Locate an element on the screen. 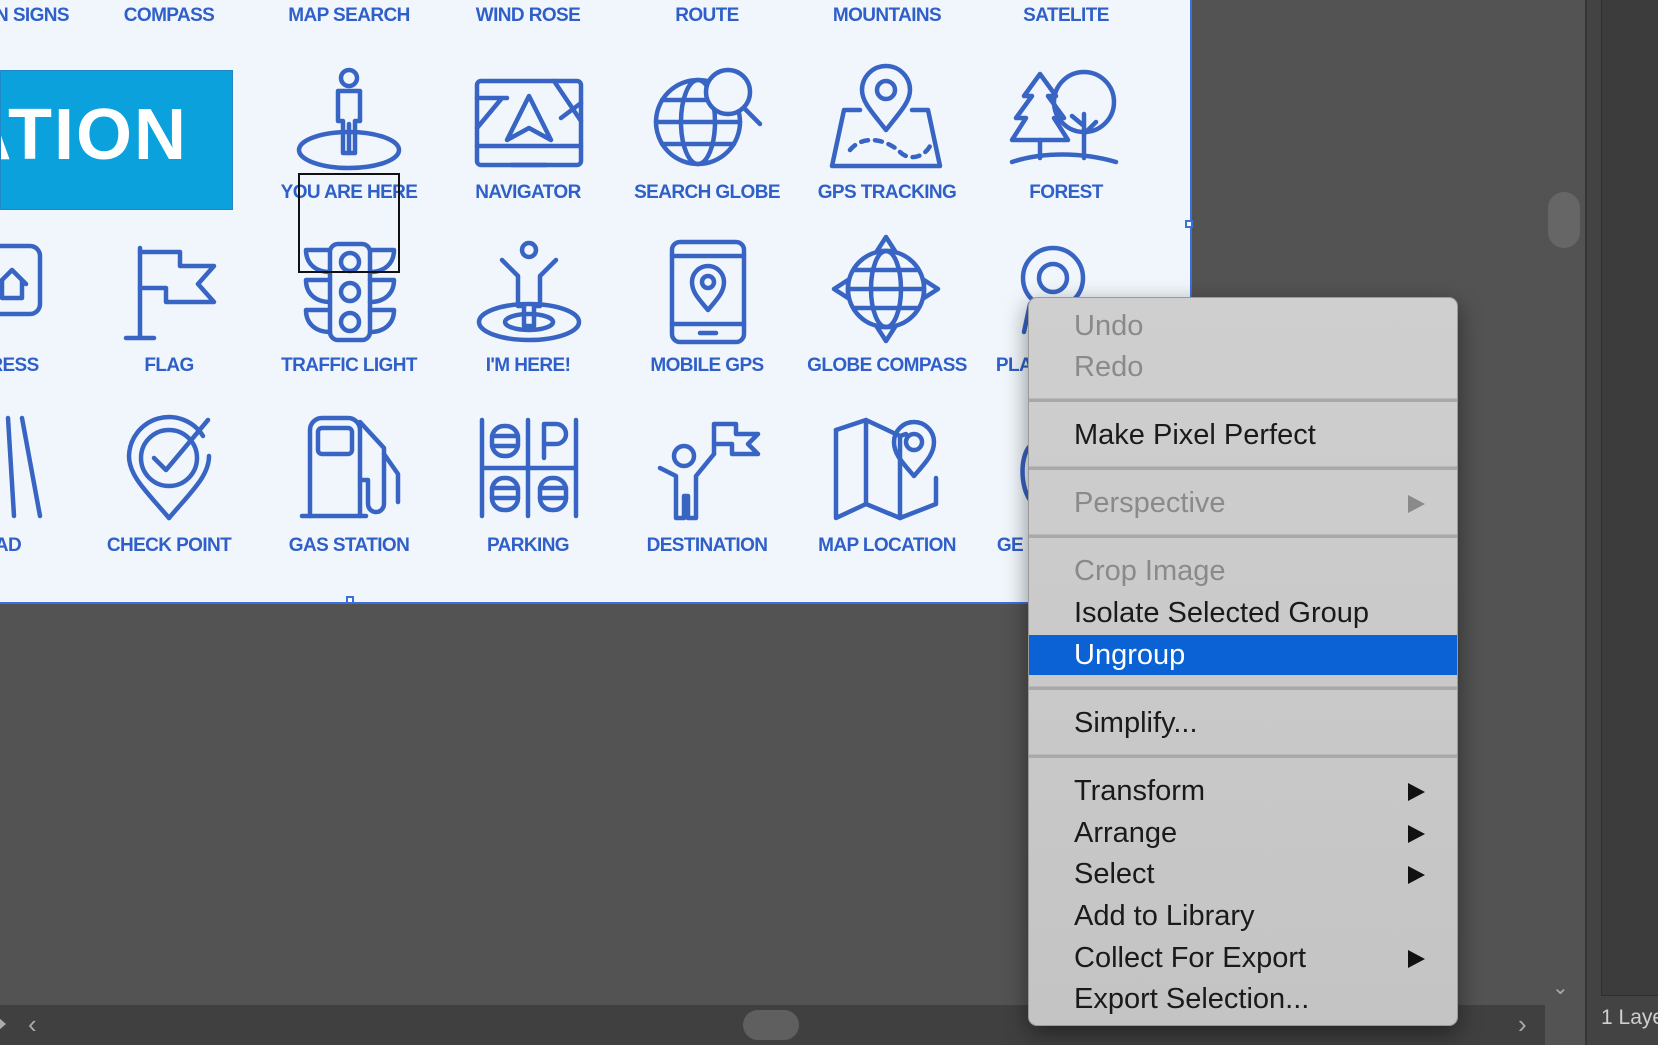 This screenshot has width=1658, height=1045. menu-item-ungroup: Ungroup is located at coordinates (1243, 655).